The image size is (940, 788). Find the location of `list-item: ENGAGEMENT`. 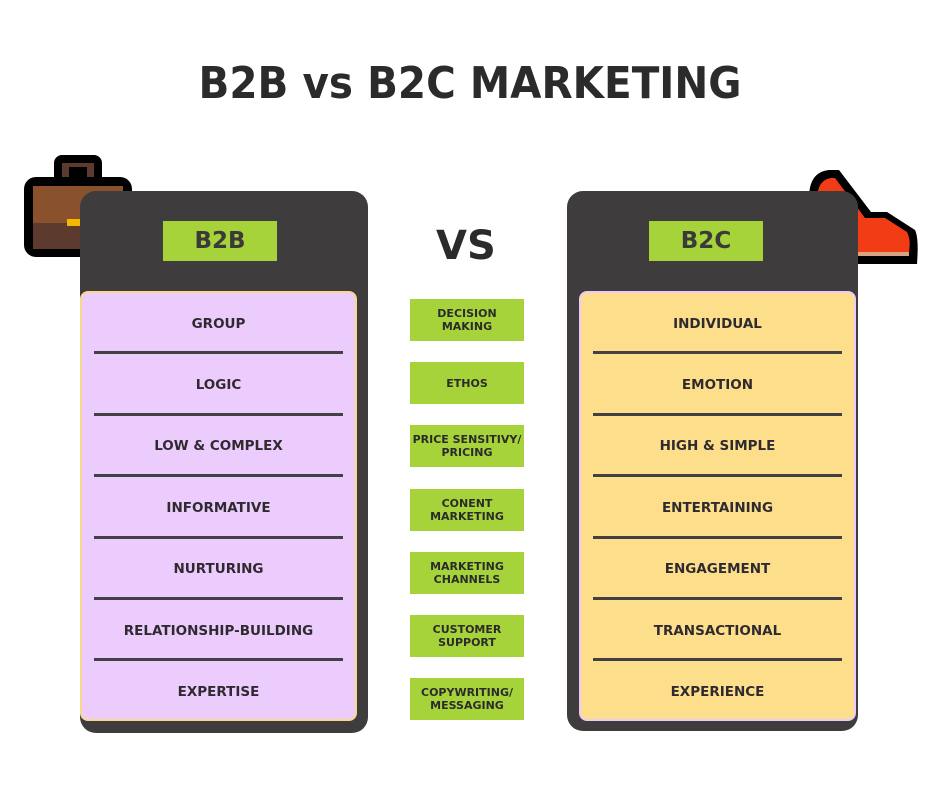

list-item: ENGAGEMENT is located at coordinates (717, 569).